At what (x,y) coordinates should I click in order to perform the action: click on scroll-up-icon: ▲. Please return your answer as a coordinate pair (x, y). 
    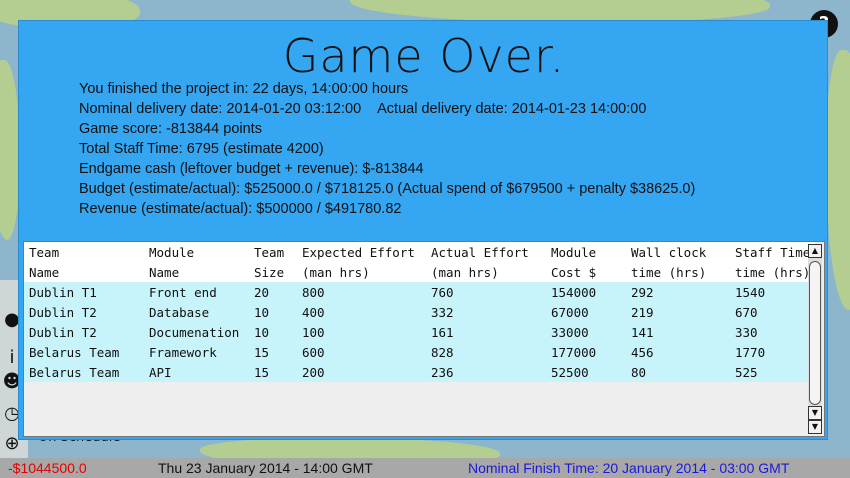
    Looking at the image, I should click on (815, 251).